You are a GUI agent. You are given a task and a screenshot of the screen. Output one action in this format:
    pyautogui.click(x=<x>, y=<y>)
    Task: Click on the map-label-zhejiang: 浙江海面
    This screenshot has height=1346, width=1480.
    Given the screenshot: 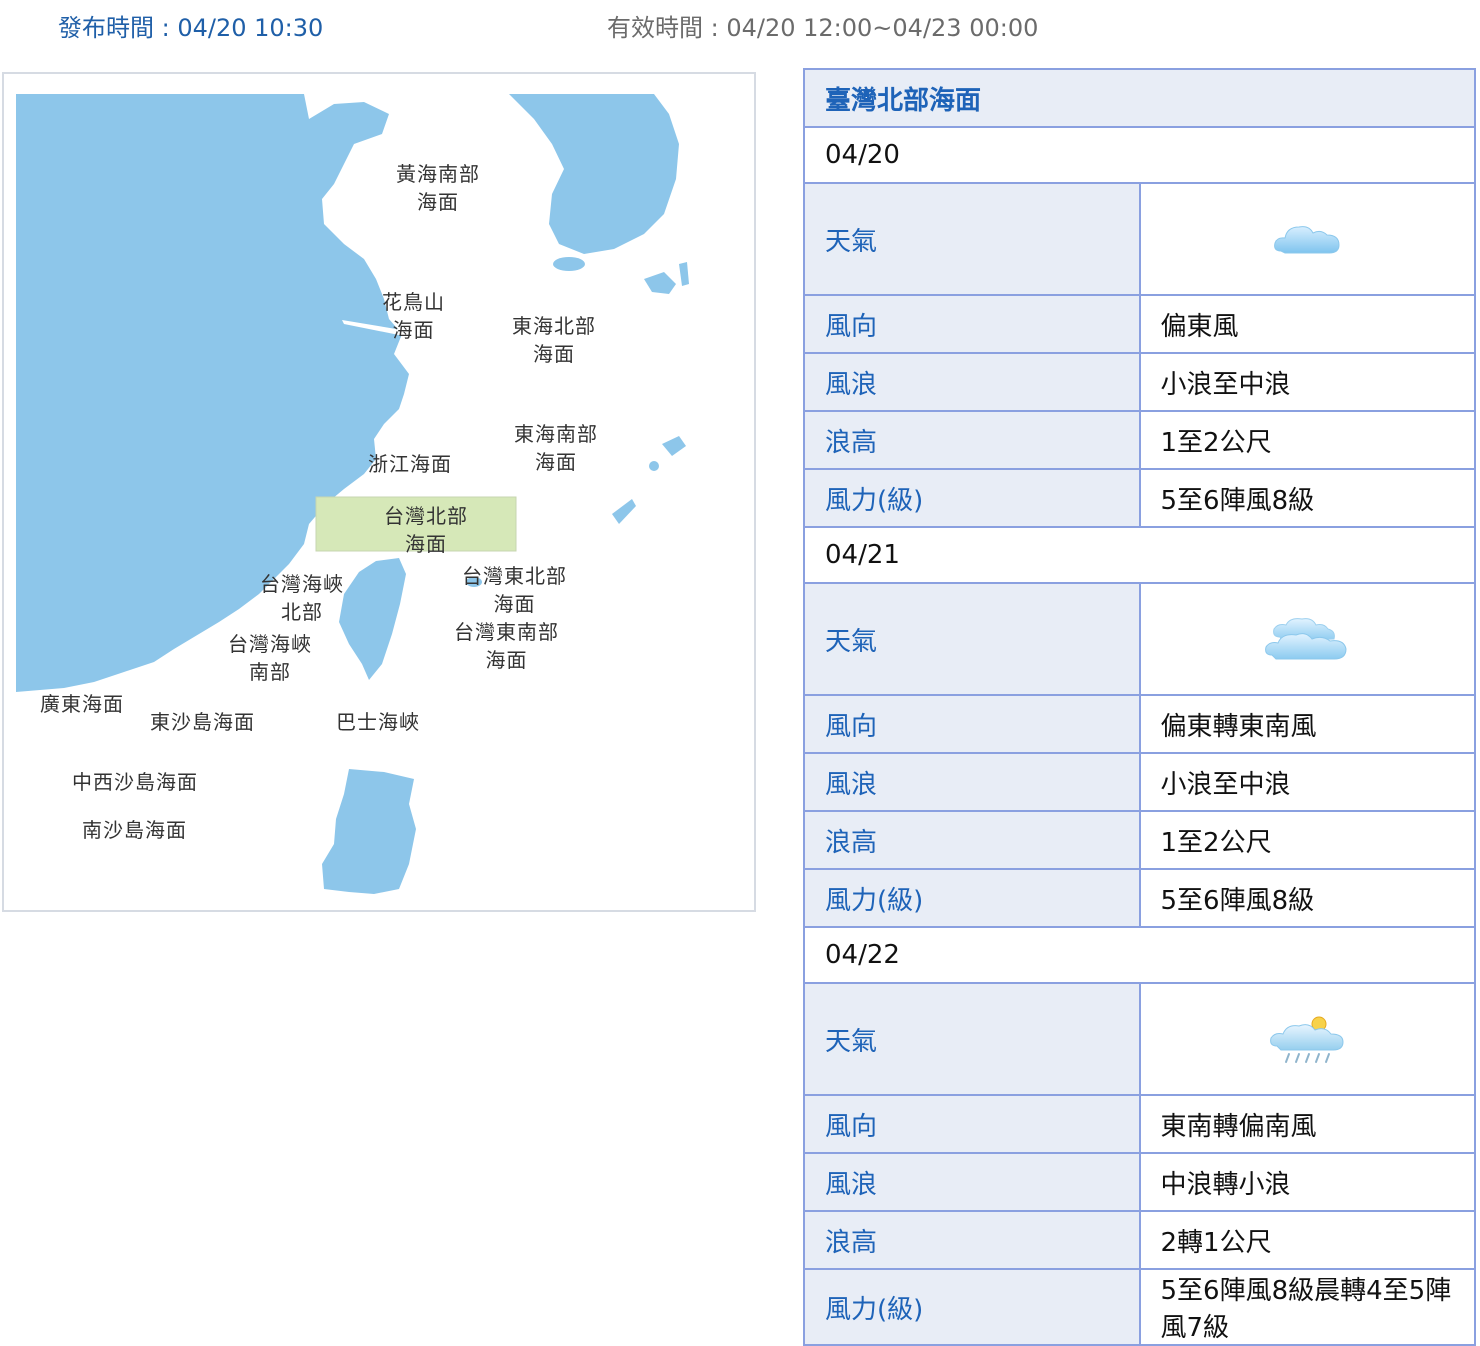 What is the action you would take?
    pyautogui.click(x=410, y=464)
    